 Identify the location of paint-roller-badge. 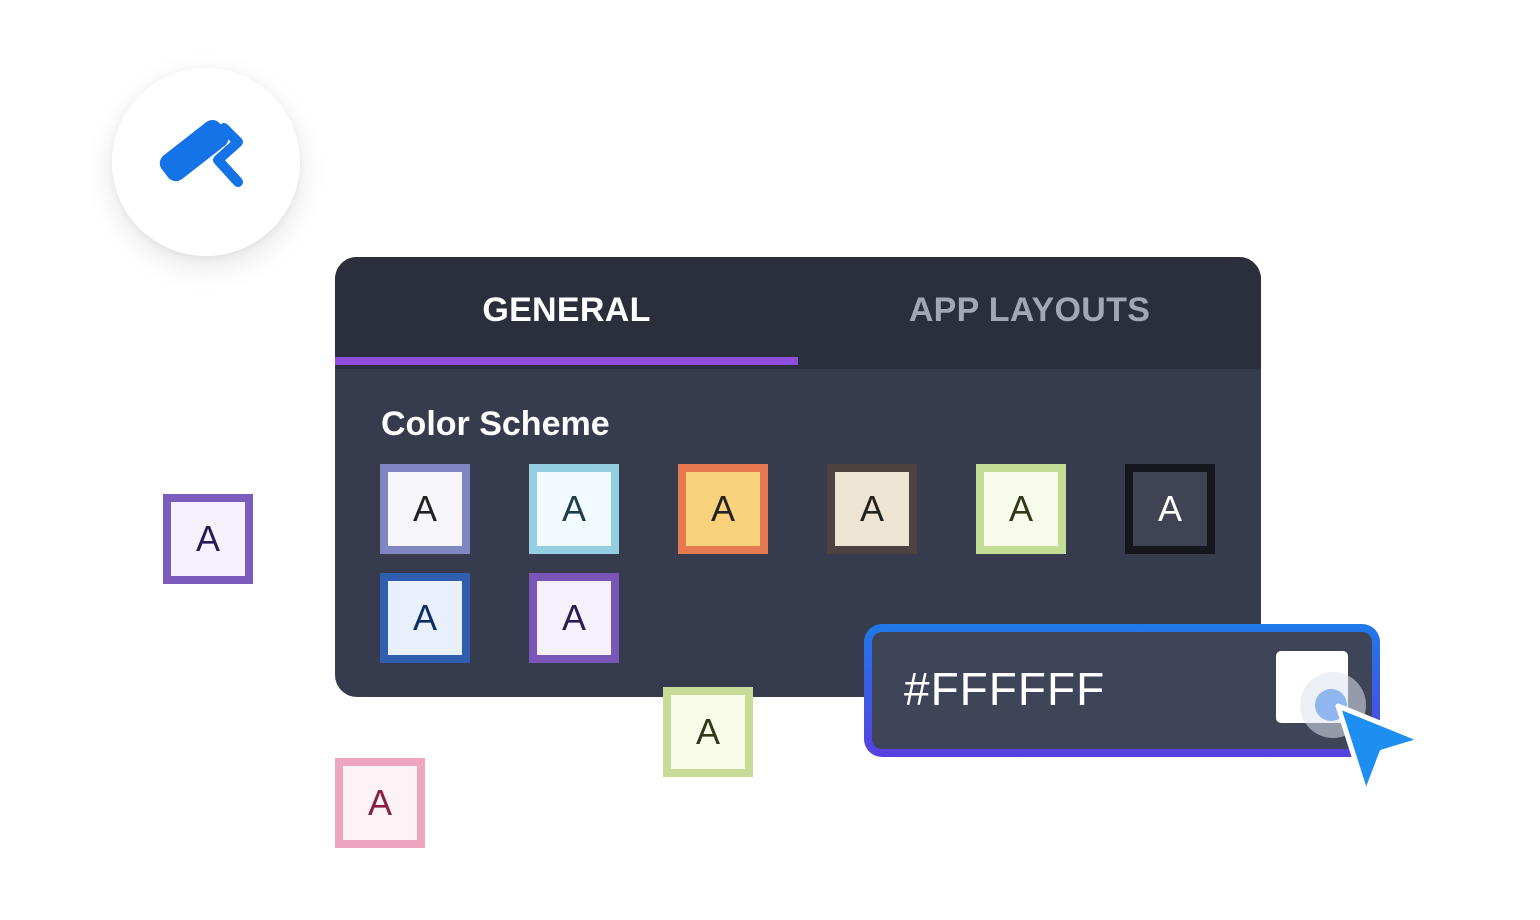
(206, 162).